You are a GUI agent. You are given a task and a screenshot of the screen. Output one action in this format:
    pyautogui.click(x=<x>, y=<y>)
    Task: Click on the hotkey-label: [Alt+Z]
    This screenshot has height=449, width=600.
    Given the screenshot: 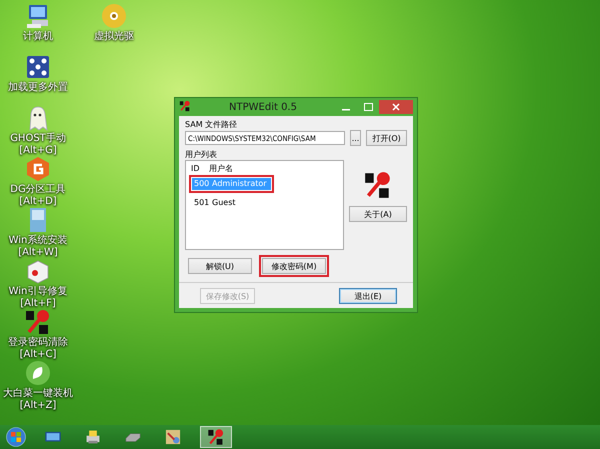 What is the action you would take?
    pyautogui.click(x=38, y=406)
    